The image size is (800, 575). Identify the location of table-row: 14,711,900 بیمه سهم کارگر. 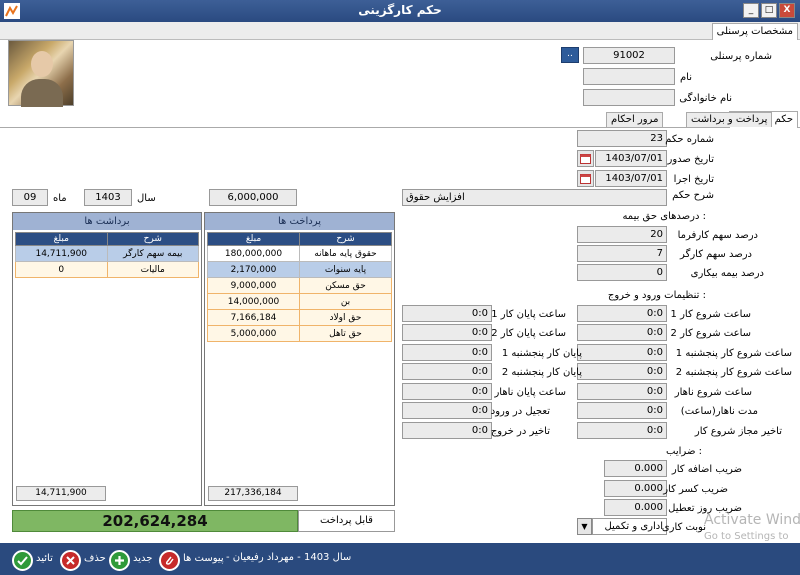
(107, 253).